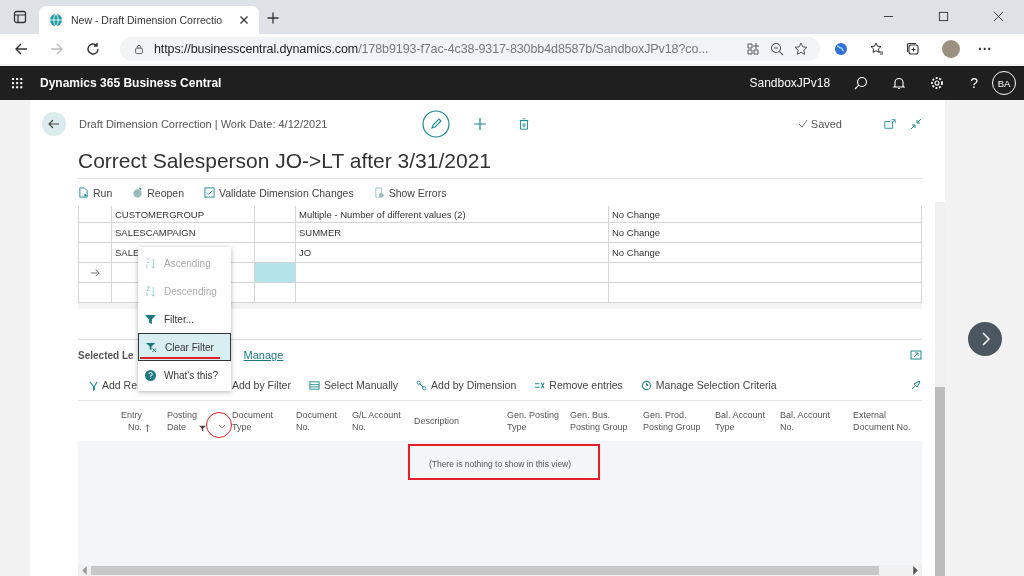 The image size is (1024, 576). I want to click on zoom-out-icon, so click(777, 49).